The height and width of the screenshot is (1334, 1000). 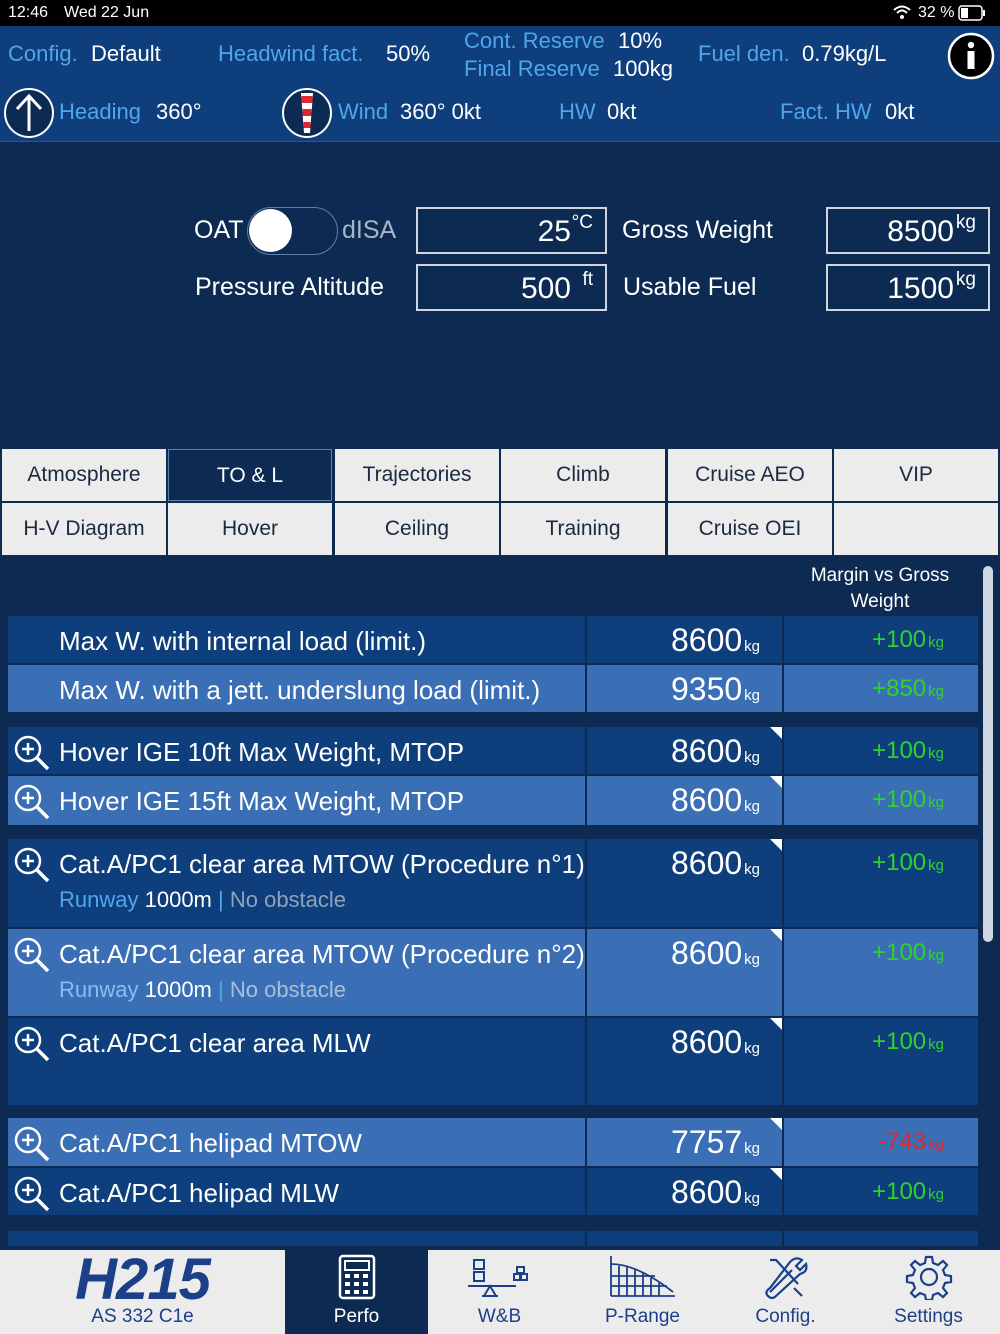 I want to click on tab-cruise-aeo: Cruise AEO, so click(x=750, y=475).